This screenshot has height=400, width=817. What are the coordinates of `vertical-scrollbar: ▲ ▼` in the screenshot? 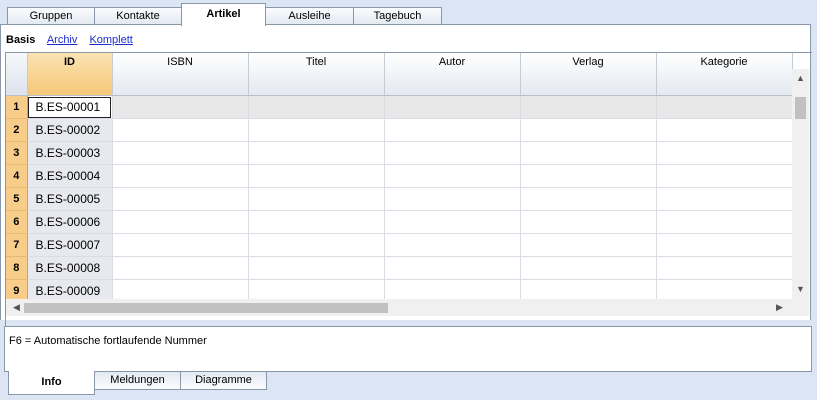 It's located at (800, 184).